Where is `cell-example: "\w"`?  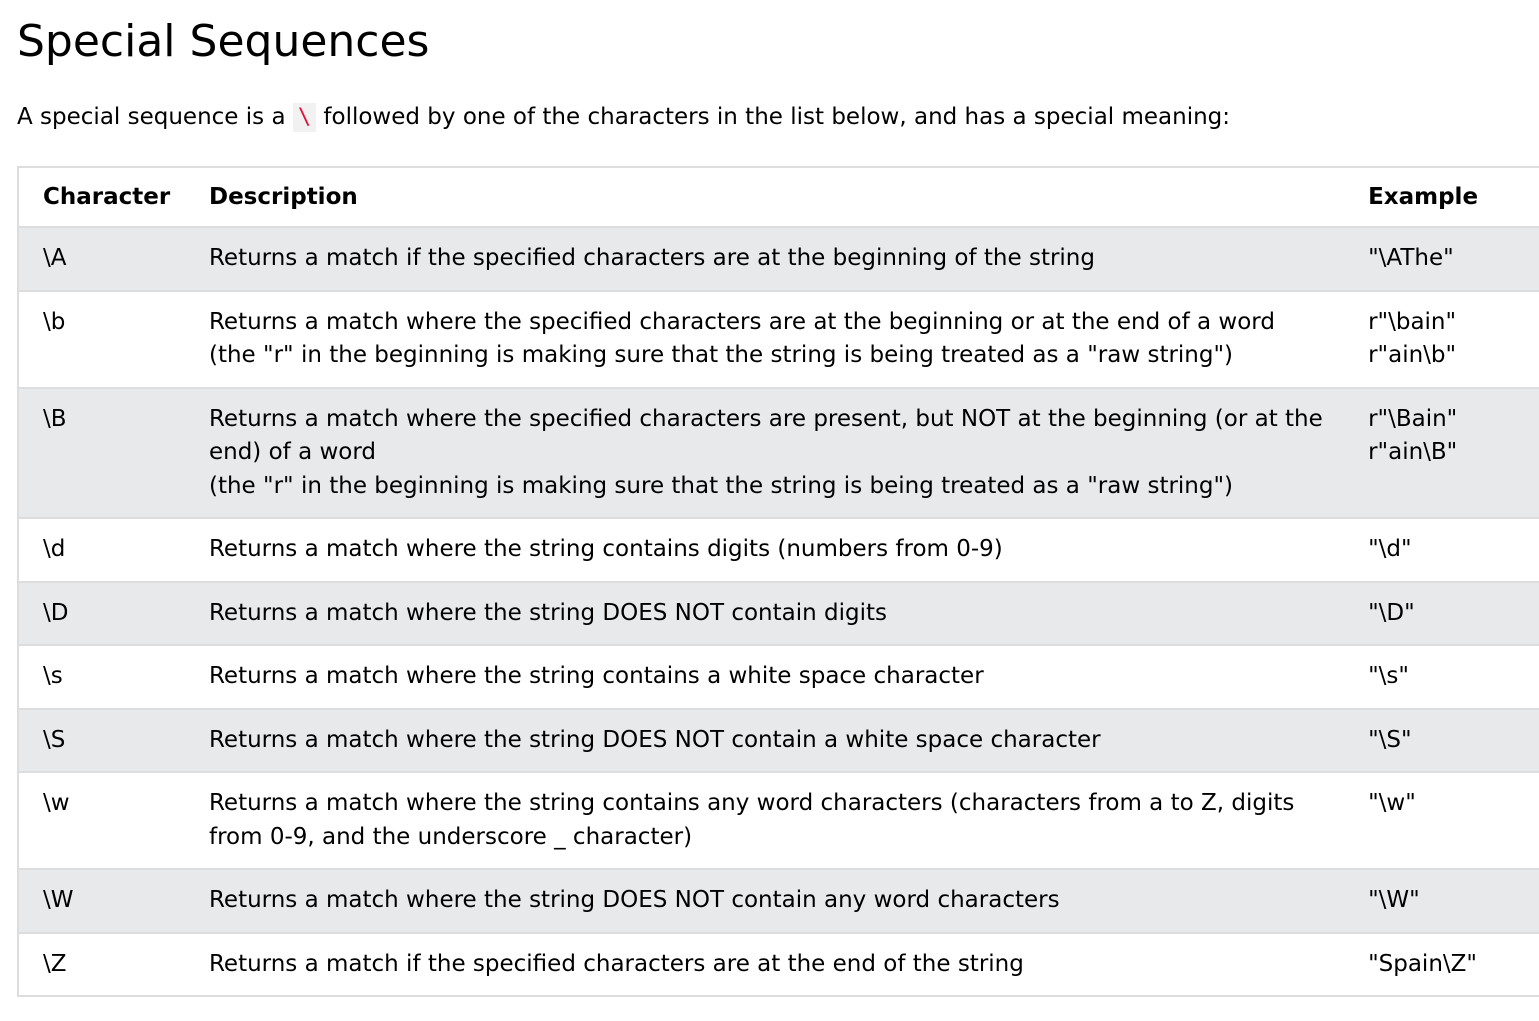
cell-example: "\w" is located at coordinates (1441, 820).